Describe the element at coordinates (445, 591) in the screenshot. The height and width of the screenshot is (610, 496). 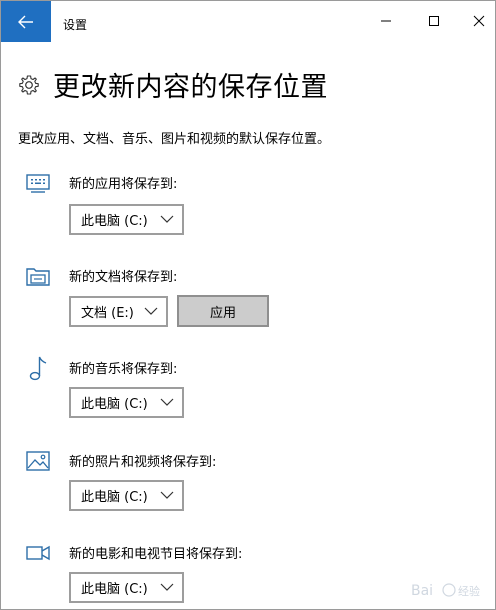
I see `watermark-logo-icon: Bai 经验` at that location.